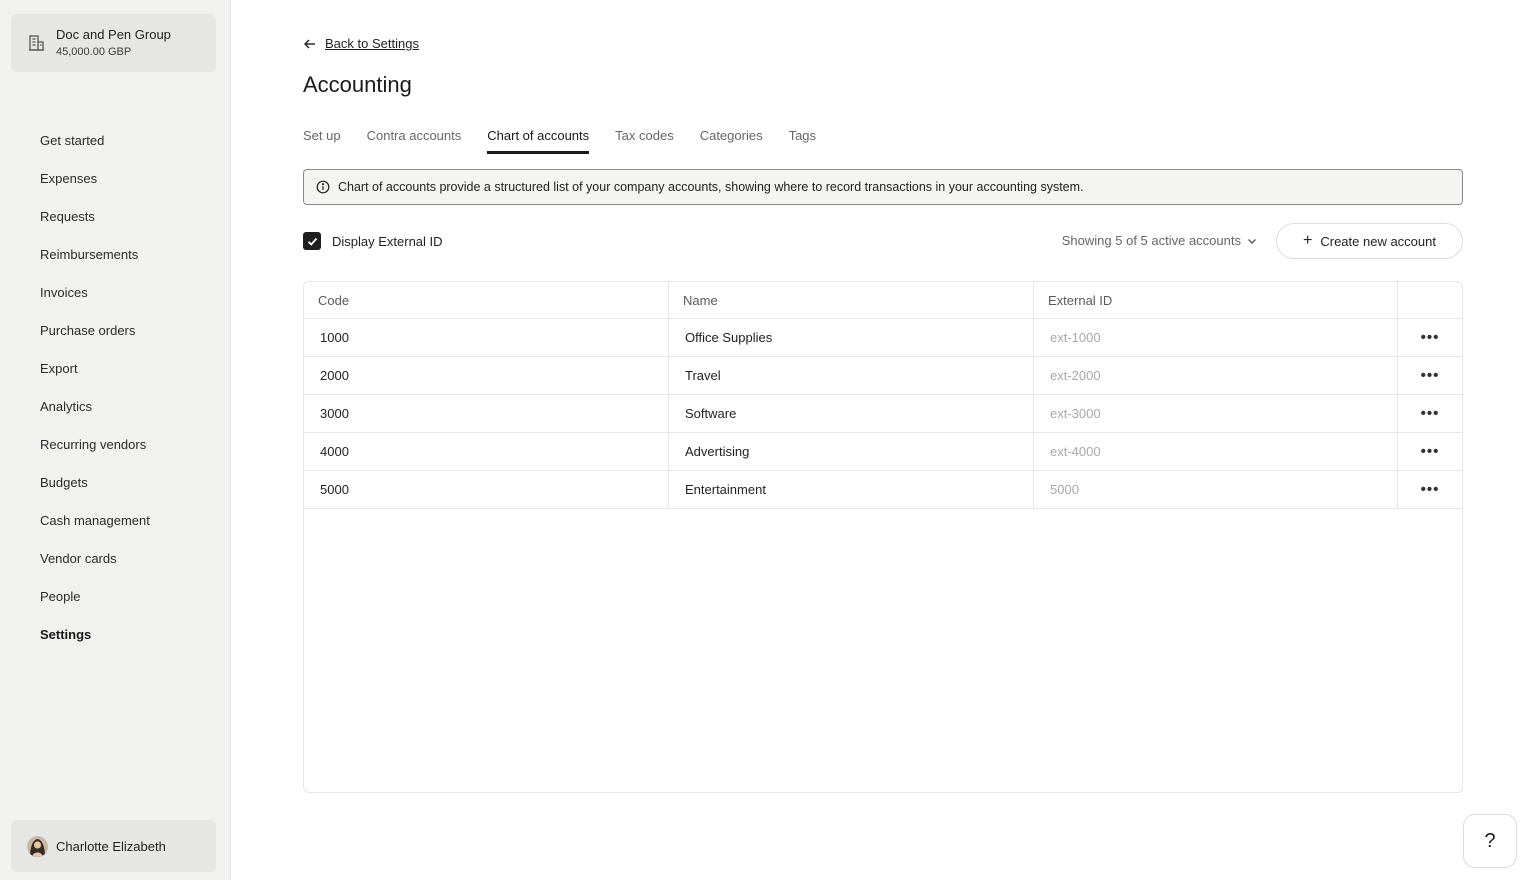 The width and height of the screenshot is (1532, 880). Describe the element at coordinates (1216, 337) in the screenshot. I see `account-external-id: ext-1000` at that location.